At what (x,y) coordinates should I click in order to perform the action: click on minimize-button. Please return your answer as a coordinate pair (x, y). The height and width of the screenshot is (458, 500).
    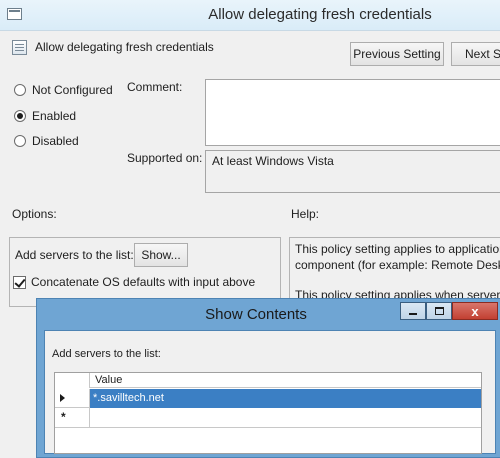
    Looking at the image, I should click on (413, 311).